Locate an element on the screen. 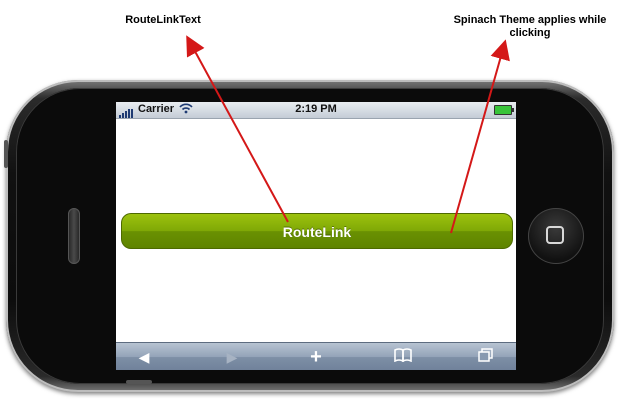 The height and width of the screenshot is (400, 624). mute-button is located at coordinates (139, 382).